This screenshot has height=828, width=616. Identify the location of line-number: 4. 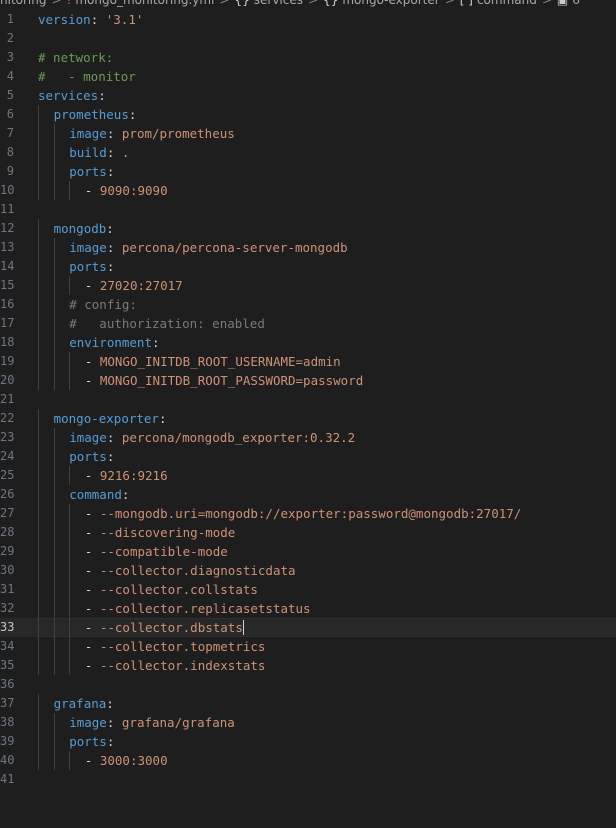
(7, 76).